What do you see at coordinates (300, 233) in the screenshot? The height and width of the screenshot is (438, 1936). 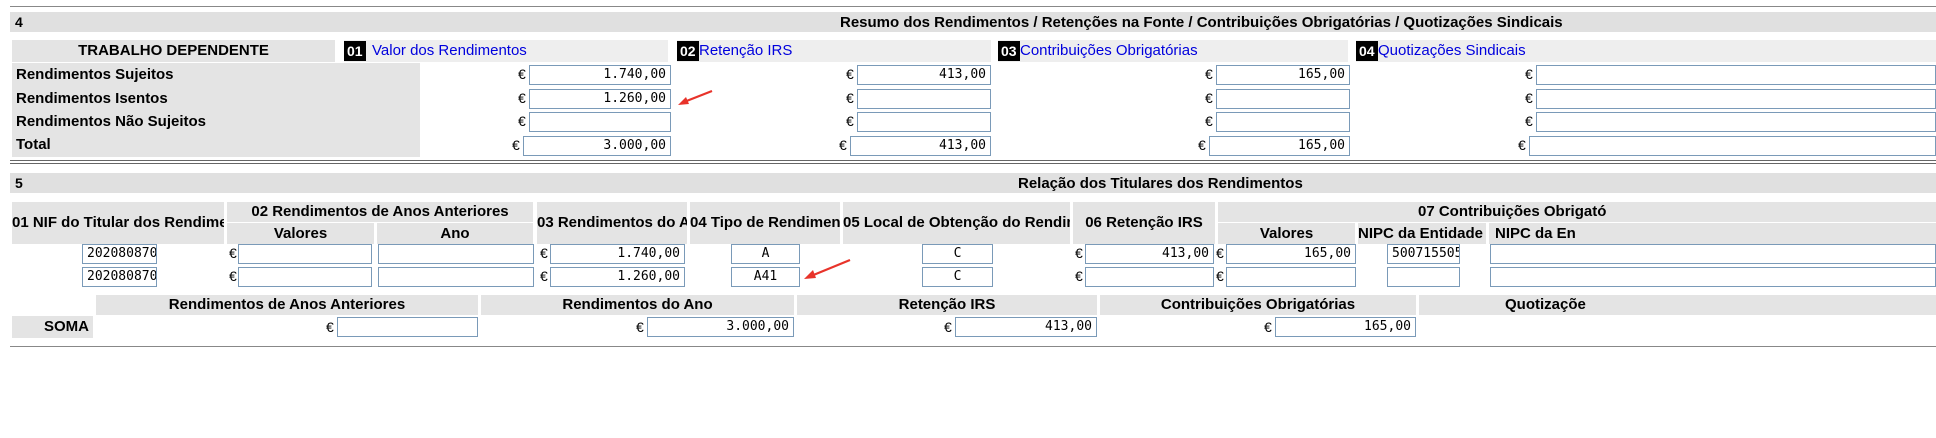 I see `header-anteriores-valores: Valores` at bounding box center [300, 233].